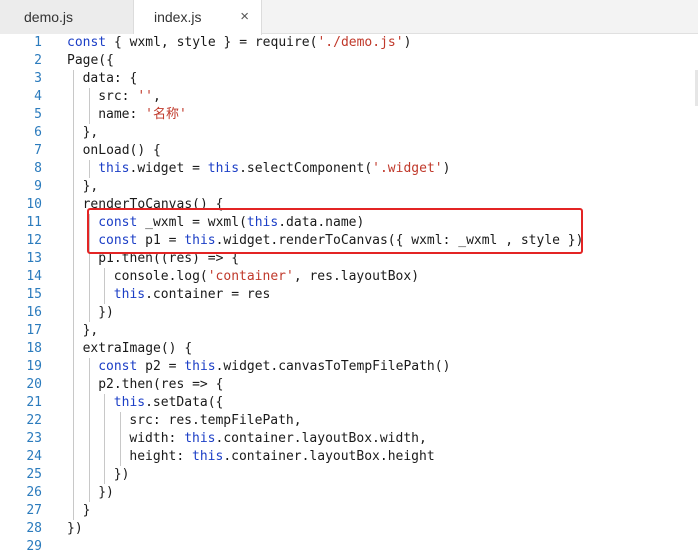 This screenshot has width=698, height=553. What do you see at coordinates (34, 240) in the screenshot?
I see `line-number: 12` at bounding box center [34, 240].